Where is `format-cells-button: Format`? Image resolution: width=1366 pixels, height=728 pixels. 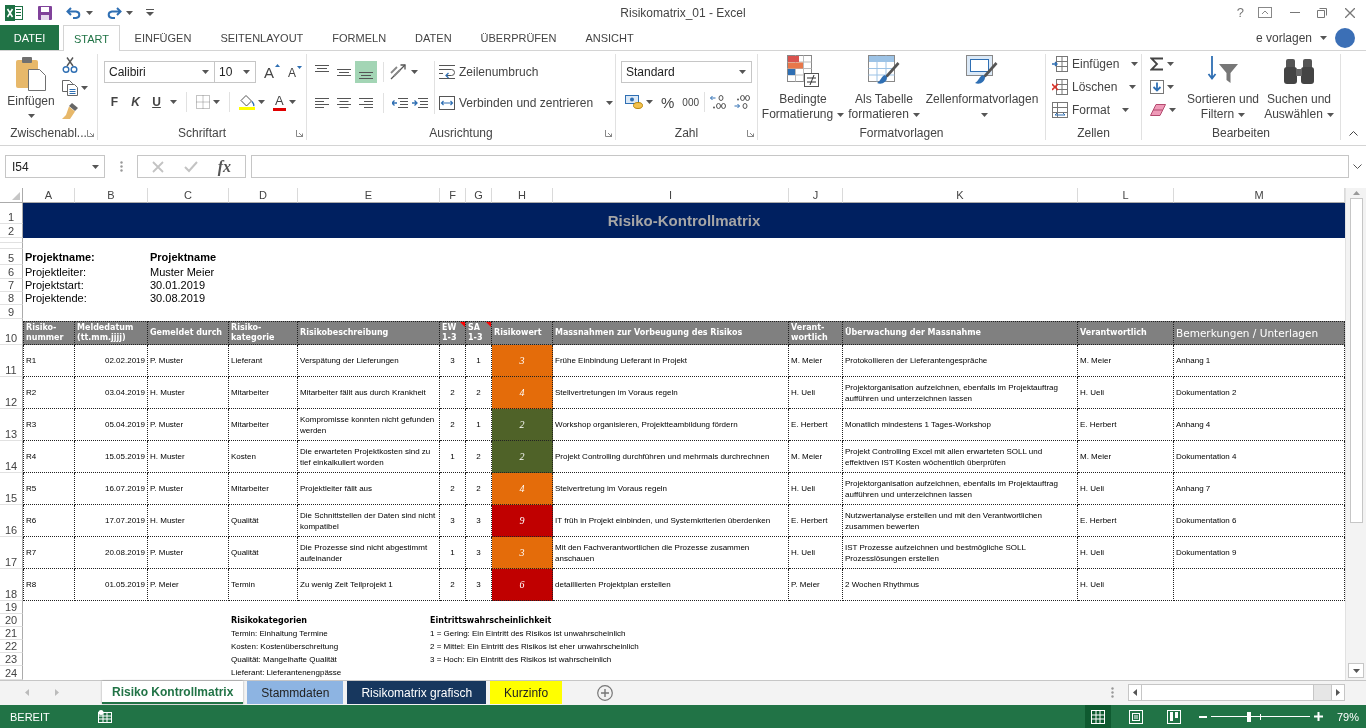
format-cells-button: Format is located at coordinates (1090, 110).